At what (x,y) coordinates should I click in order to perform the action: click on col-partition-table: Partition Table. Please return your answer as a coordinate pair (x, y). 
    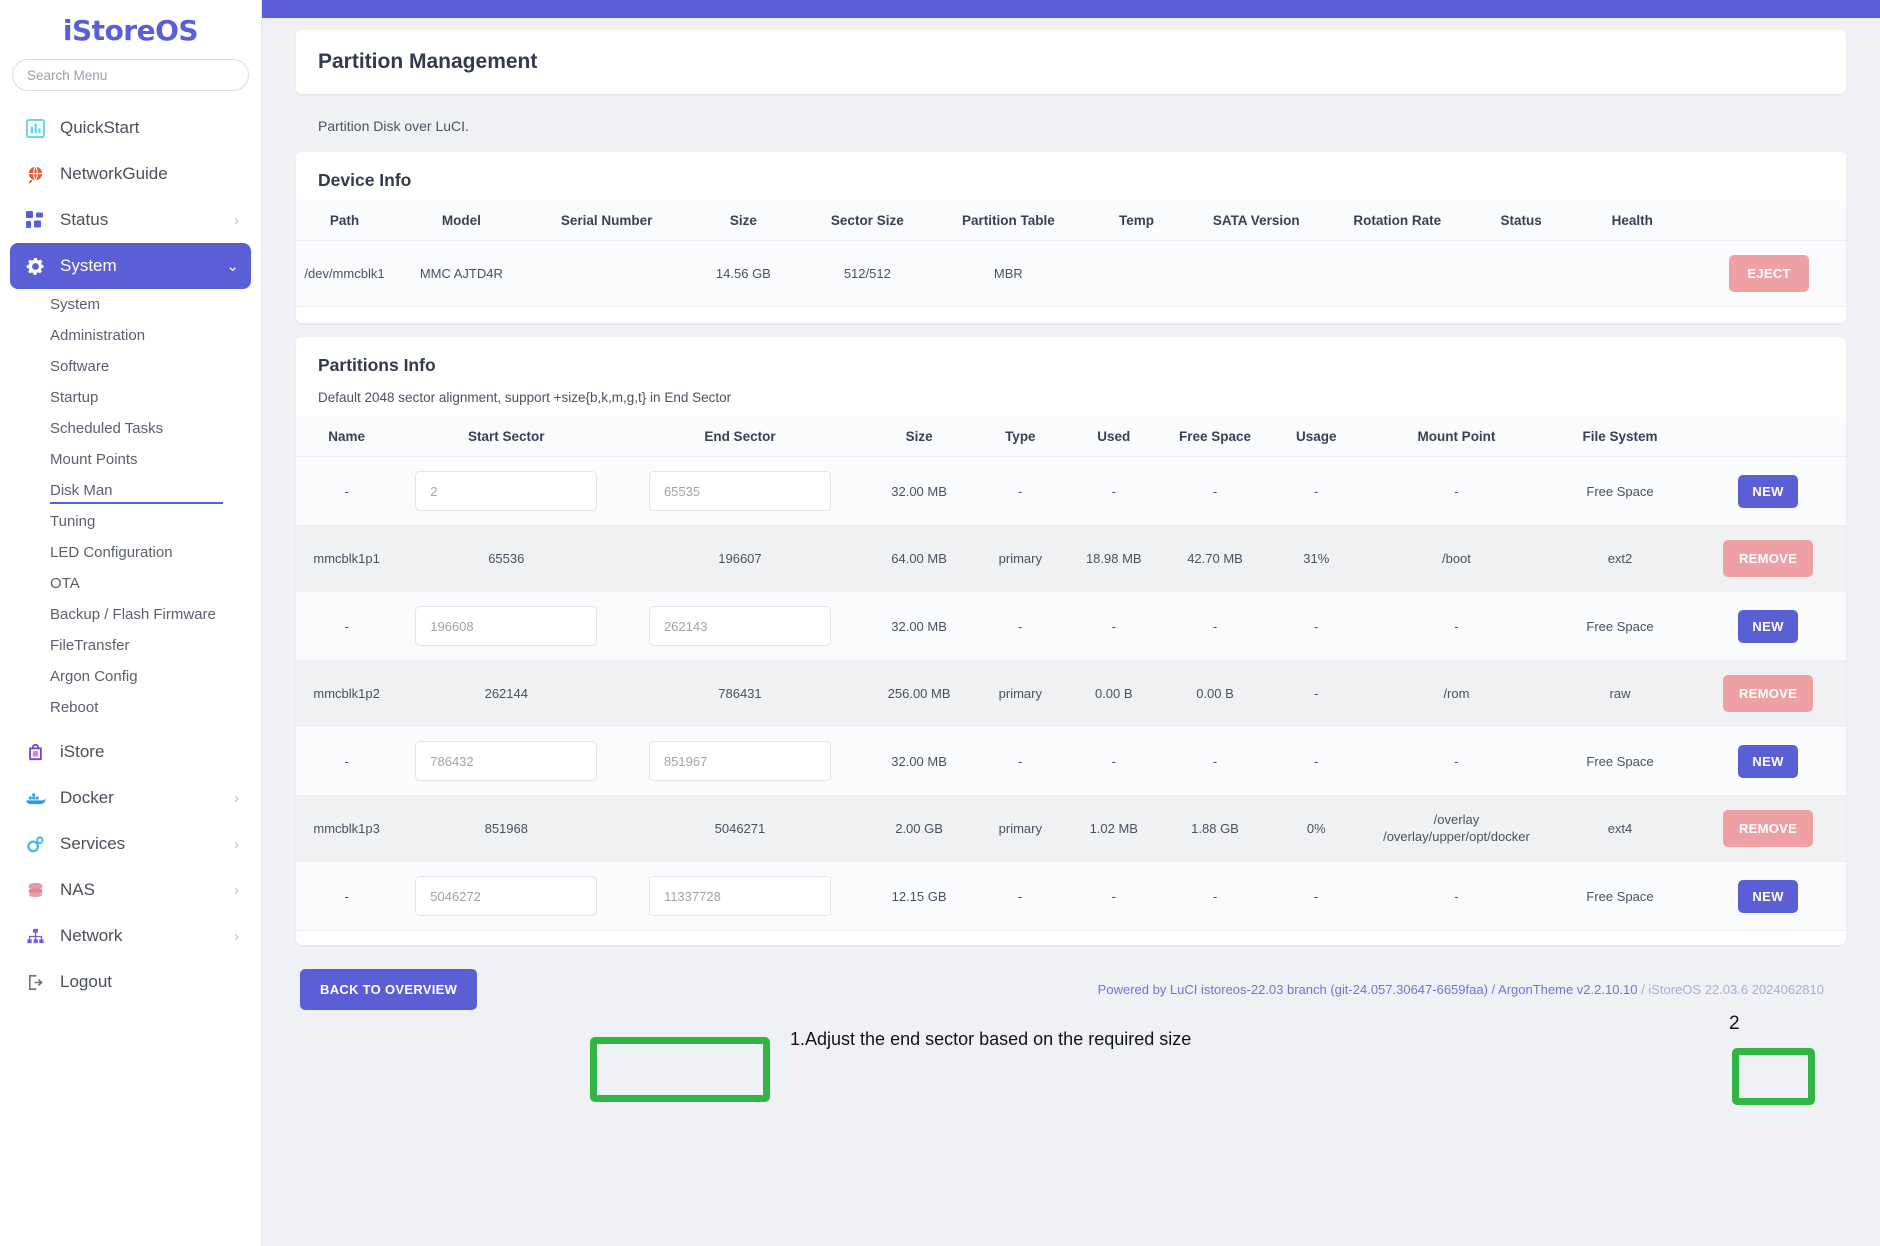
    Looking at the image, I should click on (1008, 221).